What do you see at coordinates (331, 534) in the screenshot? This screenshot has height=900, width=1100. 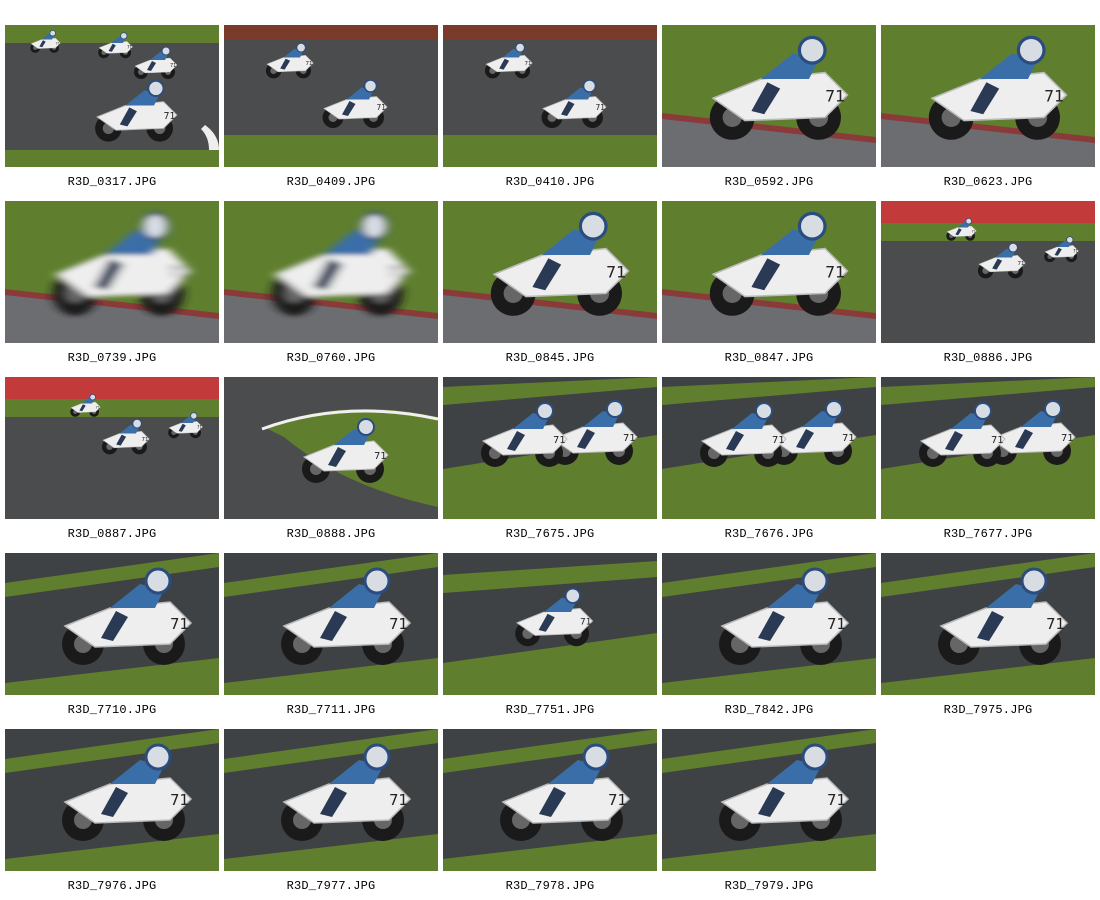 I see `photo-filename-label: R3D_0888.JPG` at bounding box center [331, 534].